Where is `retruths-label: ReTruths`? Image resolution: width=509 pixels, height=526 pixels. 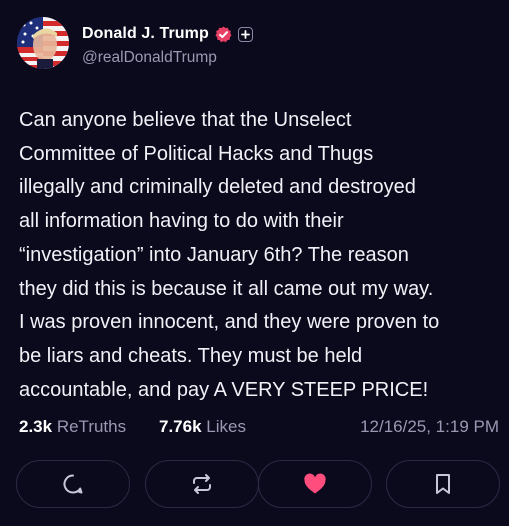 retruths-label: ReTruths is located at coordinates (91, 426).